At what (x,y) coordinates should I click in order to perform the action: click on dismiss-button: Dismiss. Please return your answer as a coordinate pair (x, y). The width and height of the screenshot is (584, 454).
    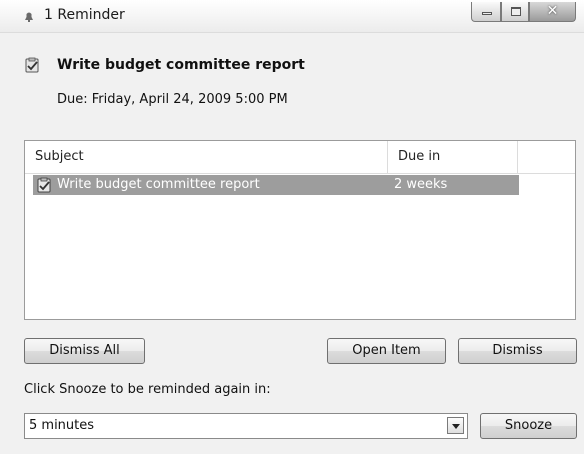
    Looking at the image, I should click on (517, 351).